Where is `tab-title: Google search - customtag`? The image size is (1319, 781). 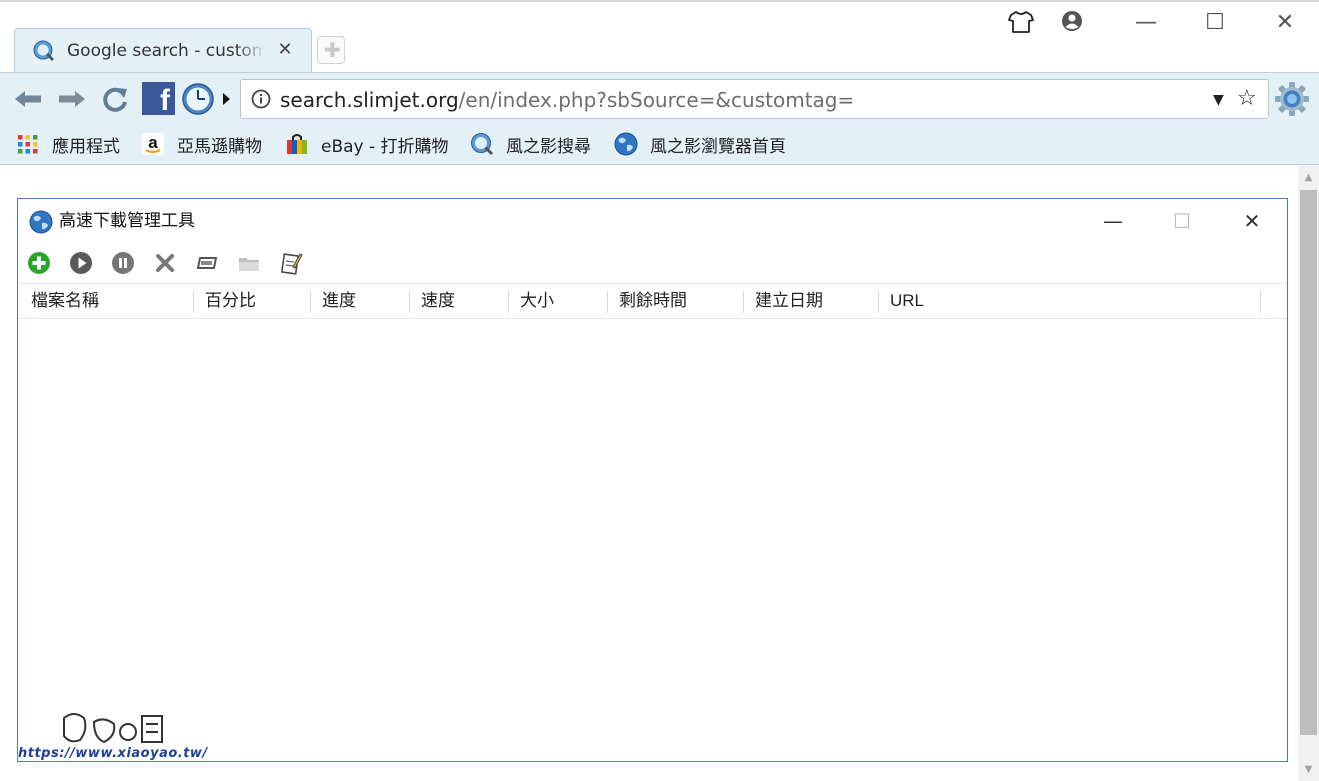 tab-title: Google search - customtag is located at coordinates (166, 51).